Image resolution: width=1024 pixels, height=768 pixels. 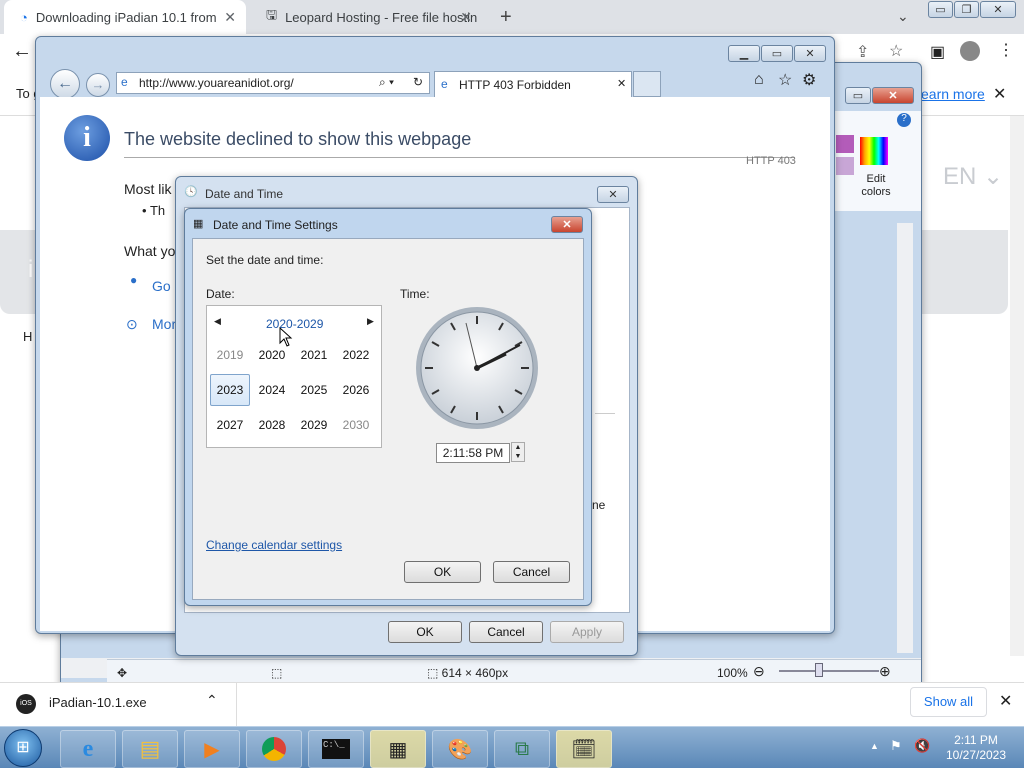 What do you see at coordinates (88, 749) in the screenshot?
I see `taskbar-ie-icon: e` at bounding box center [88, 749].